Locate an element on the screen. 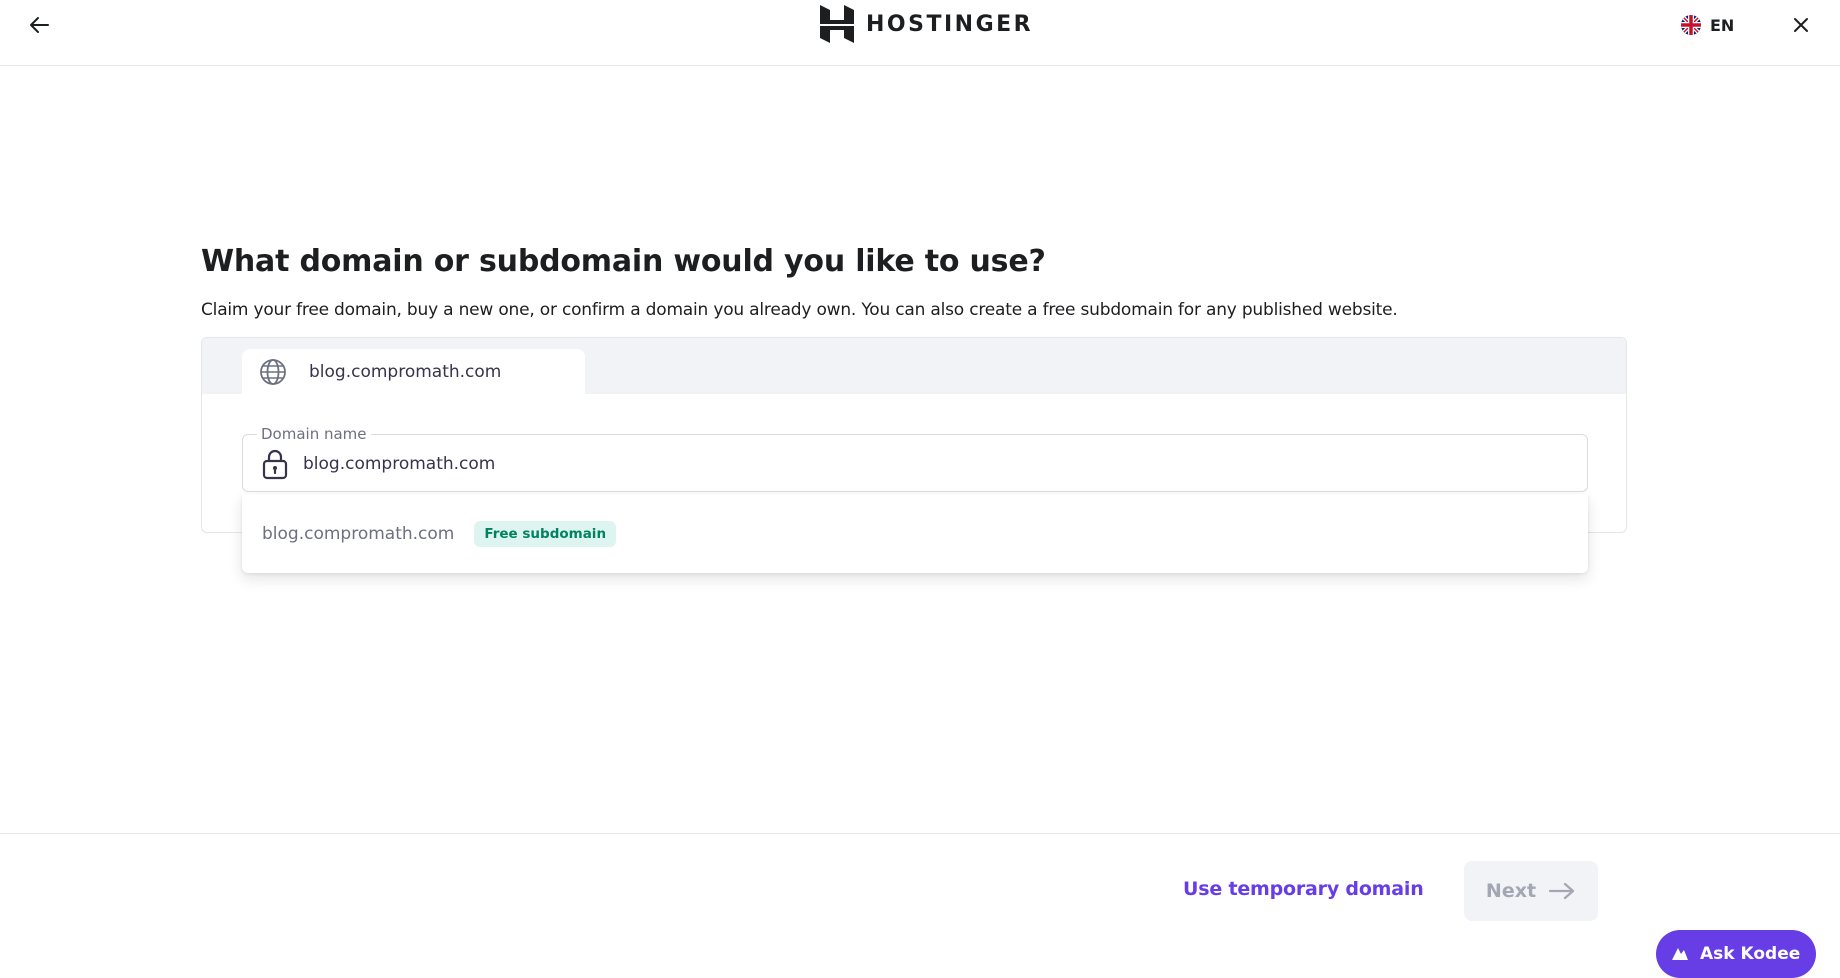  arrow-right-icon is located at coordinates (1561, 891).